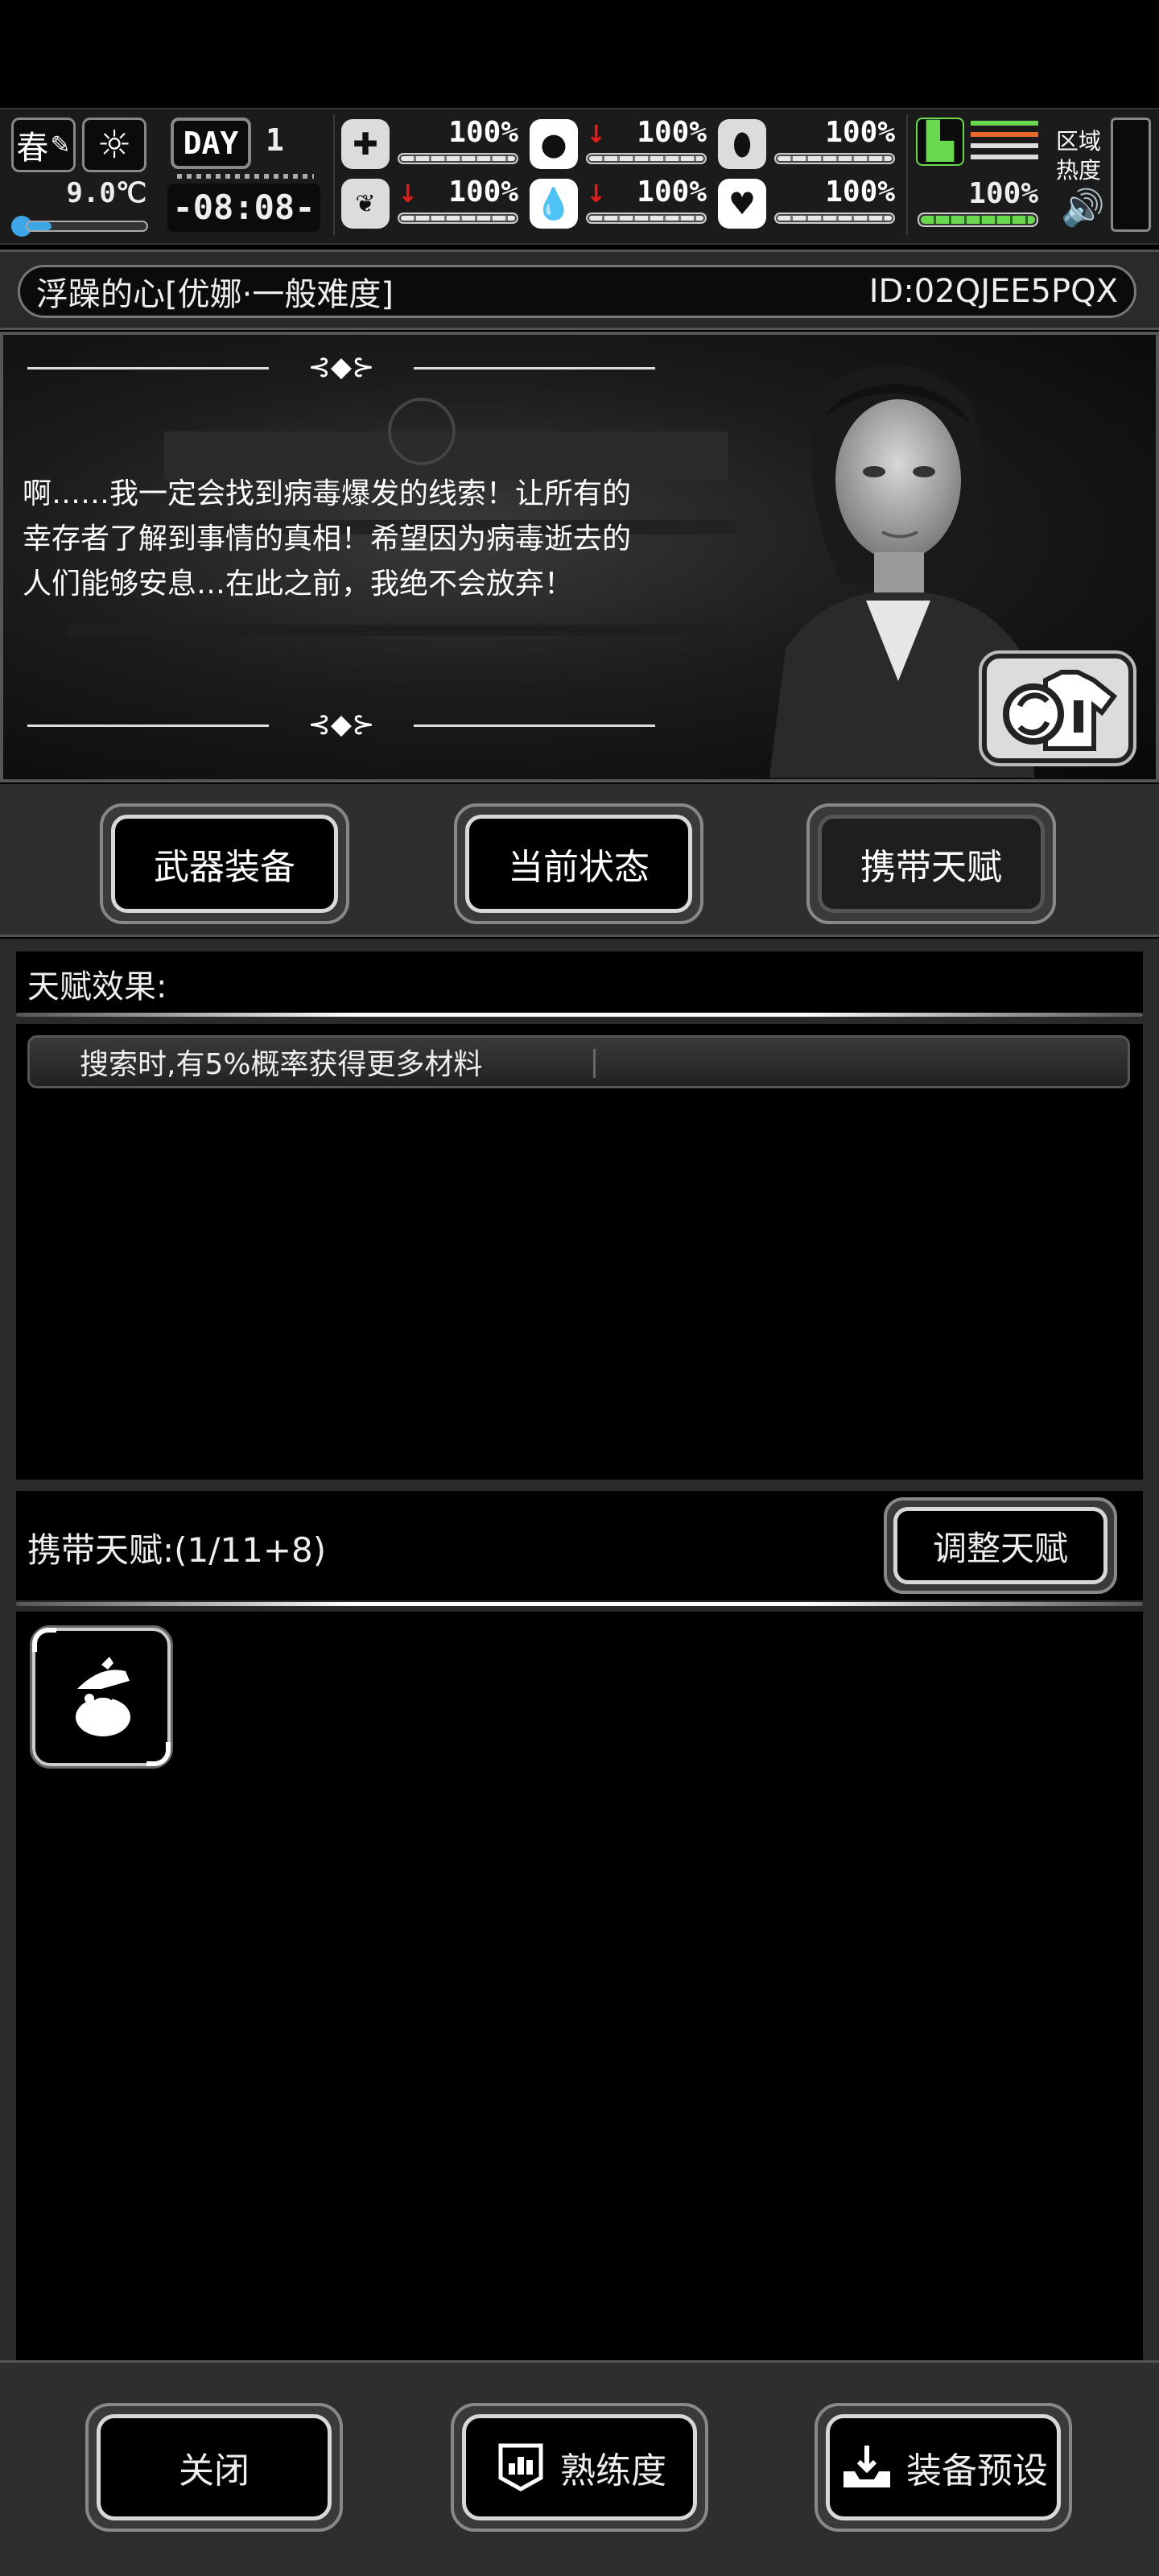  What do you see at coordinates (860, 132) in the screenshot?
I see `medicine-value: 100%` at bounding box center [860, 132].